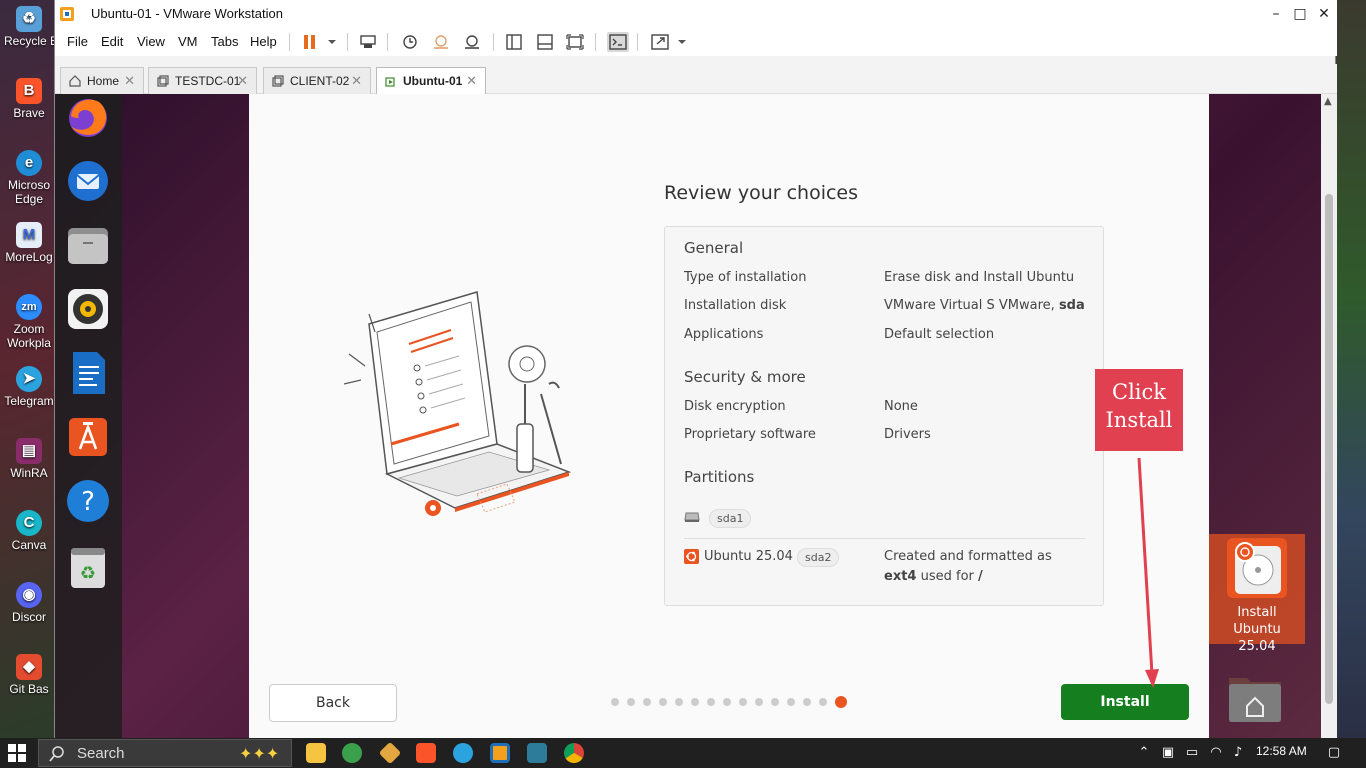  I want to click on snapshot-icon, so click(410, 42).